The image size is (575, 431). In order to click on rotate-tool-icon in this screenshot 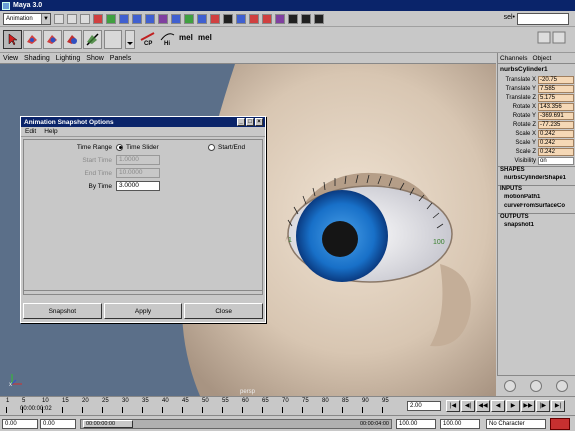, I will do `click(72, 39)`.